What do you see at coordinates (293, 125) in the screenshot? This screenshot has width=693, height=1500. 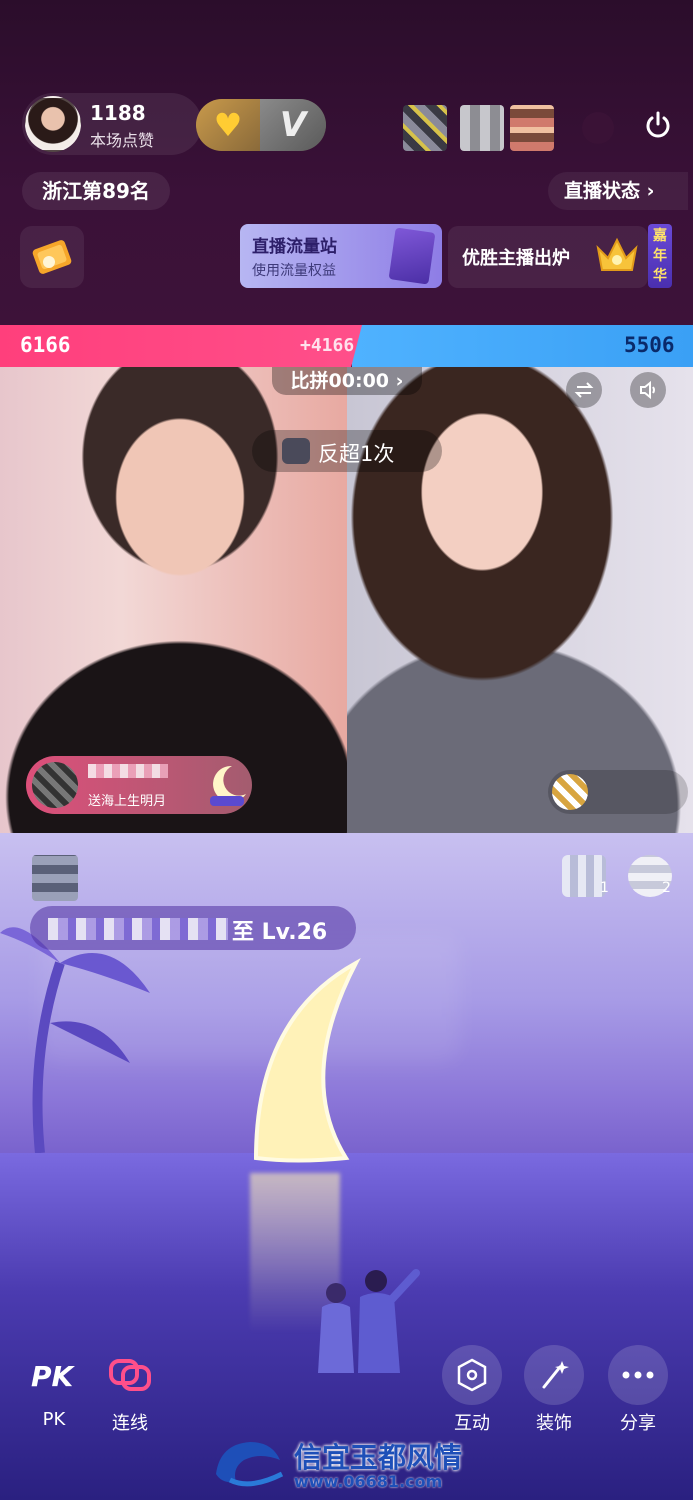 I see `vip-icon: V` at bounding box center [293, 125].